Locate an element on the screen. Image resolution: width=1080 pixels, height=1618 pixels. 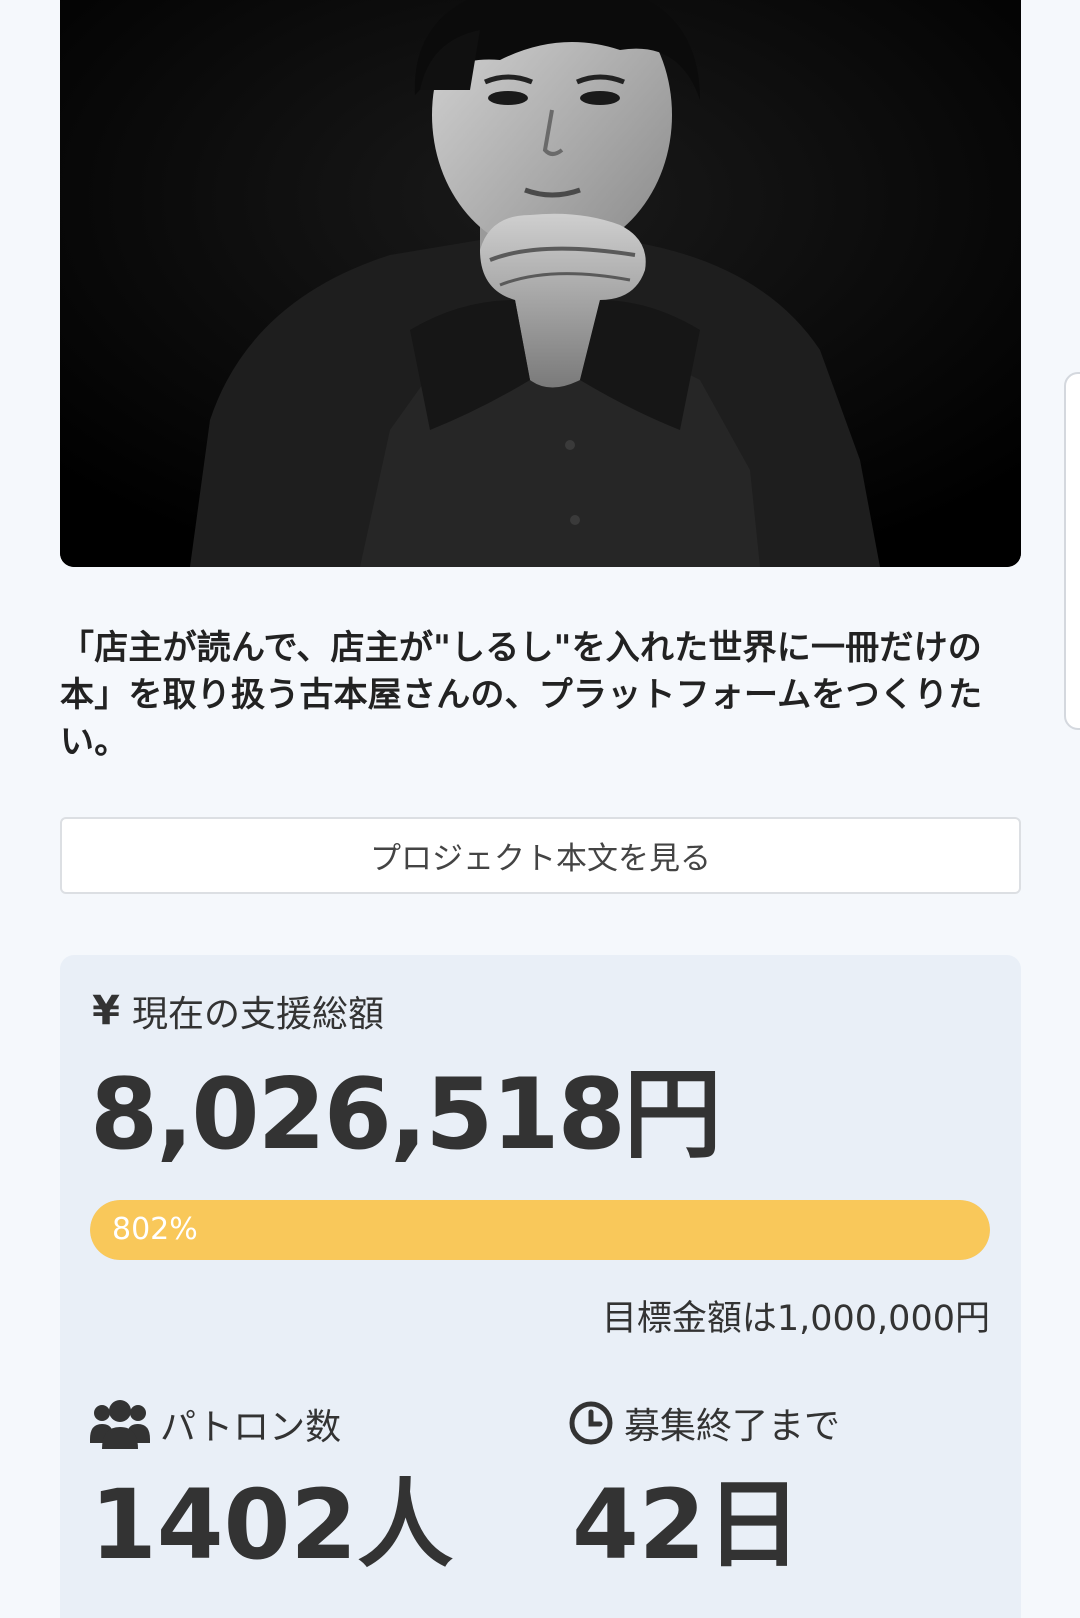
funding-progress-fill is located at coordinates (540, 1230).